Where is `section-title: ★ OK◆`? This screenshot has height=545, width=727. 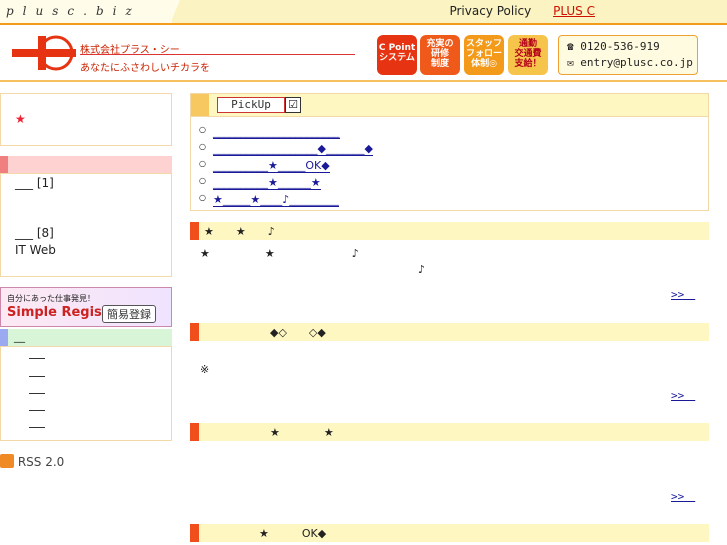
section-title: ★ OK◆ is located at coordinates (265, 533).